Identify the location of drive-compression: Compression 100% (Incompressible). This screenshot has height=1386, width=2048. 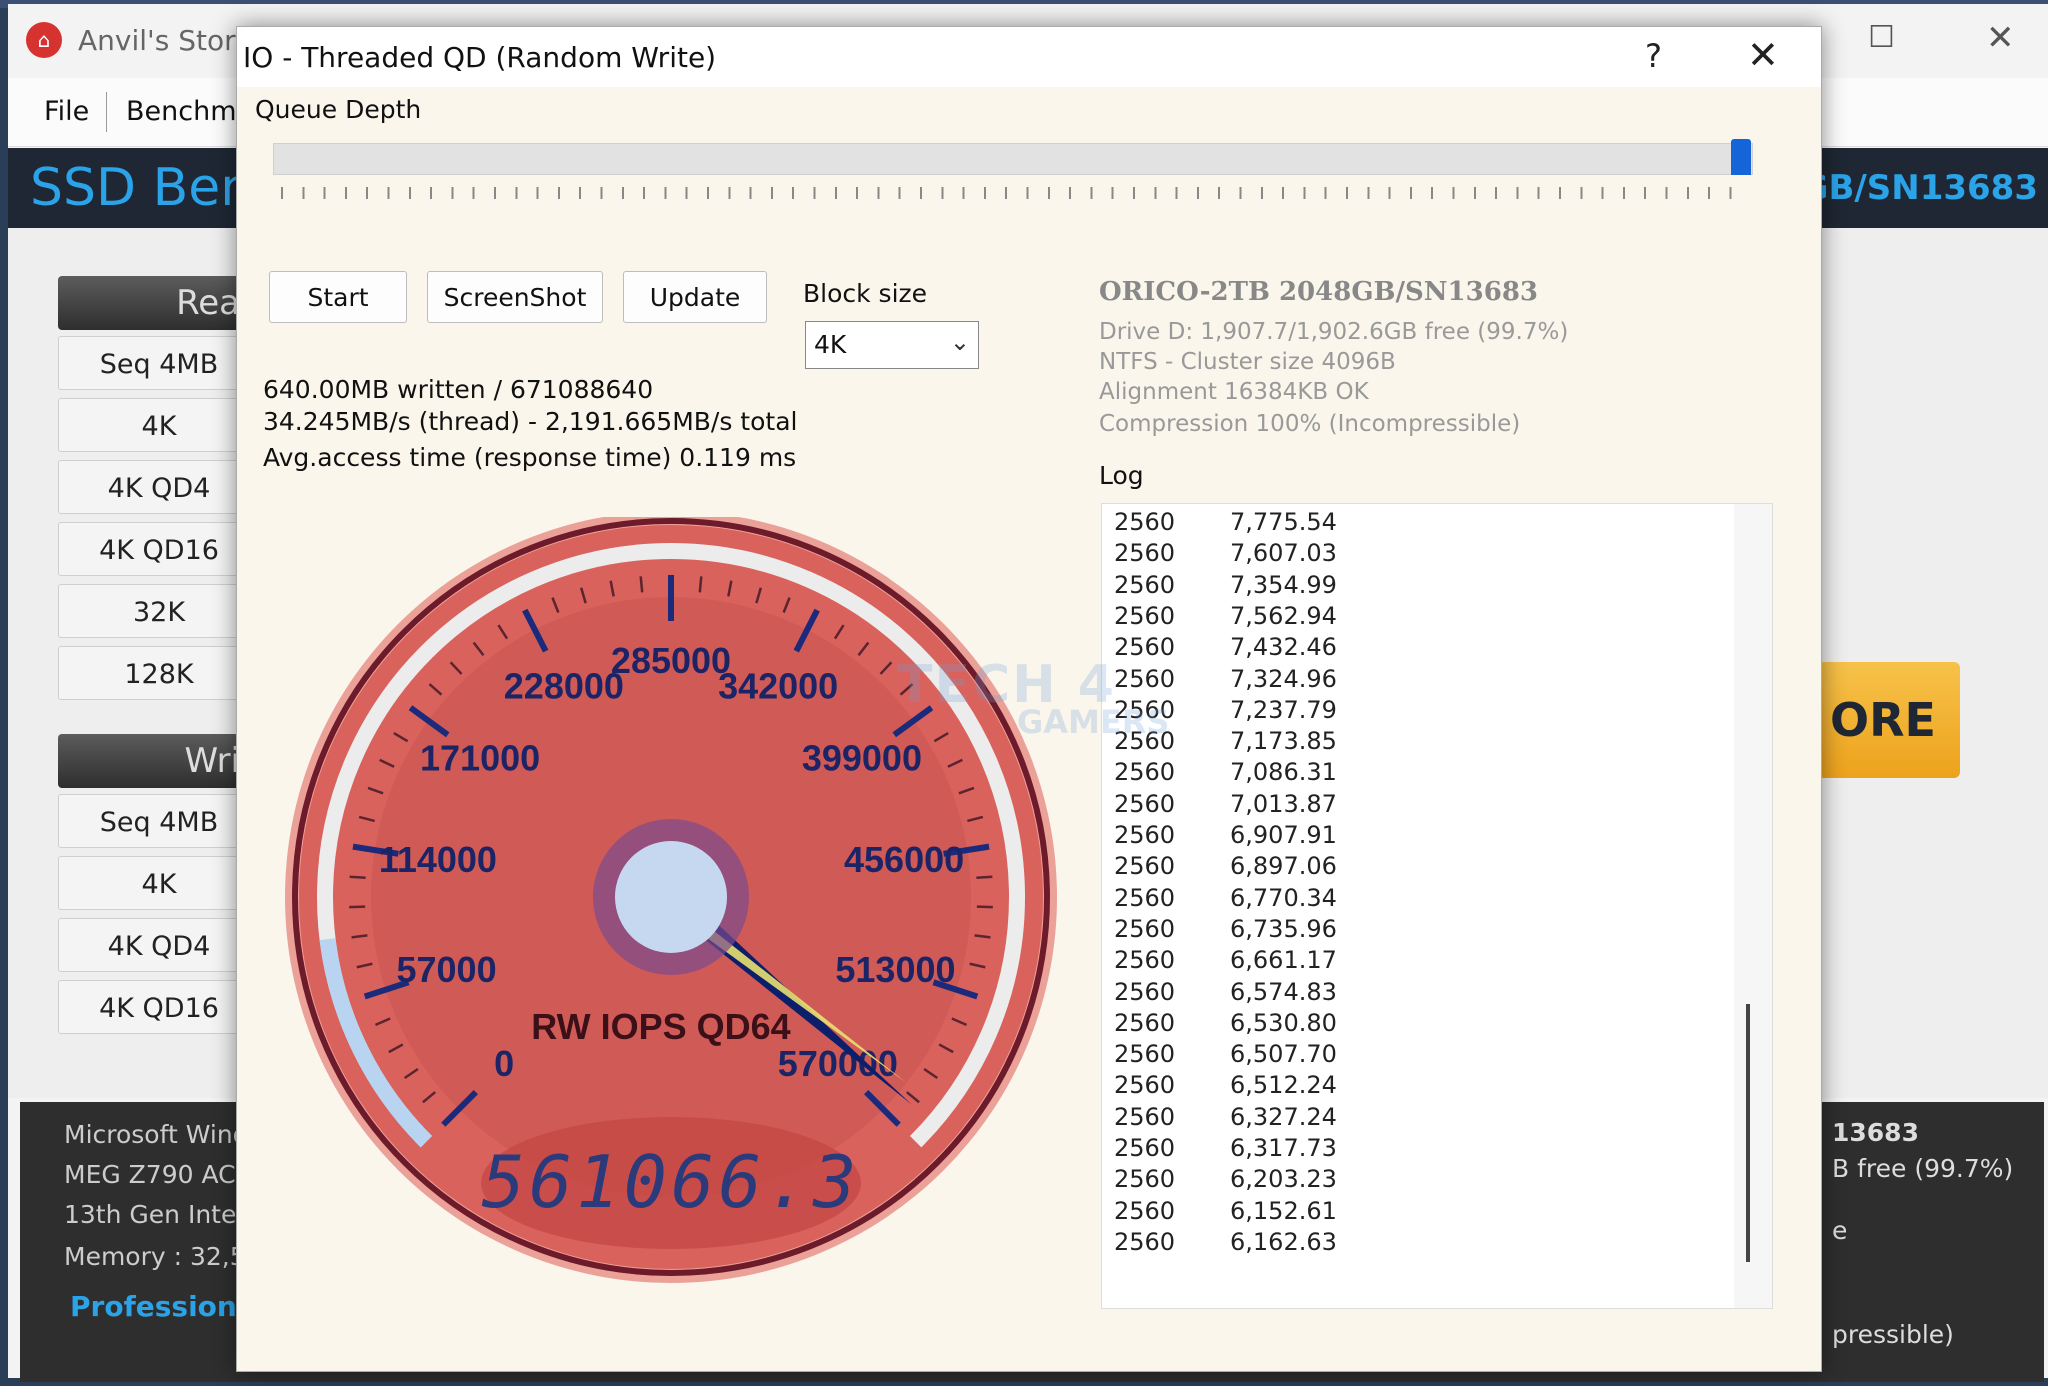
(1310, 424).